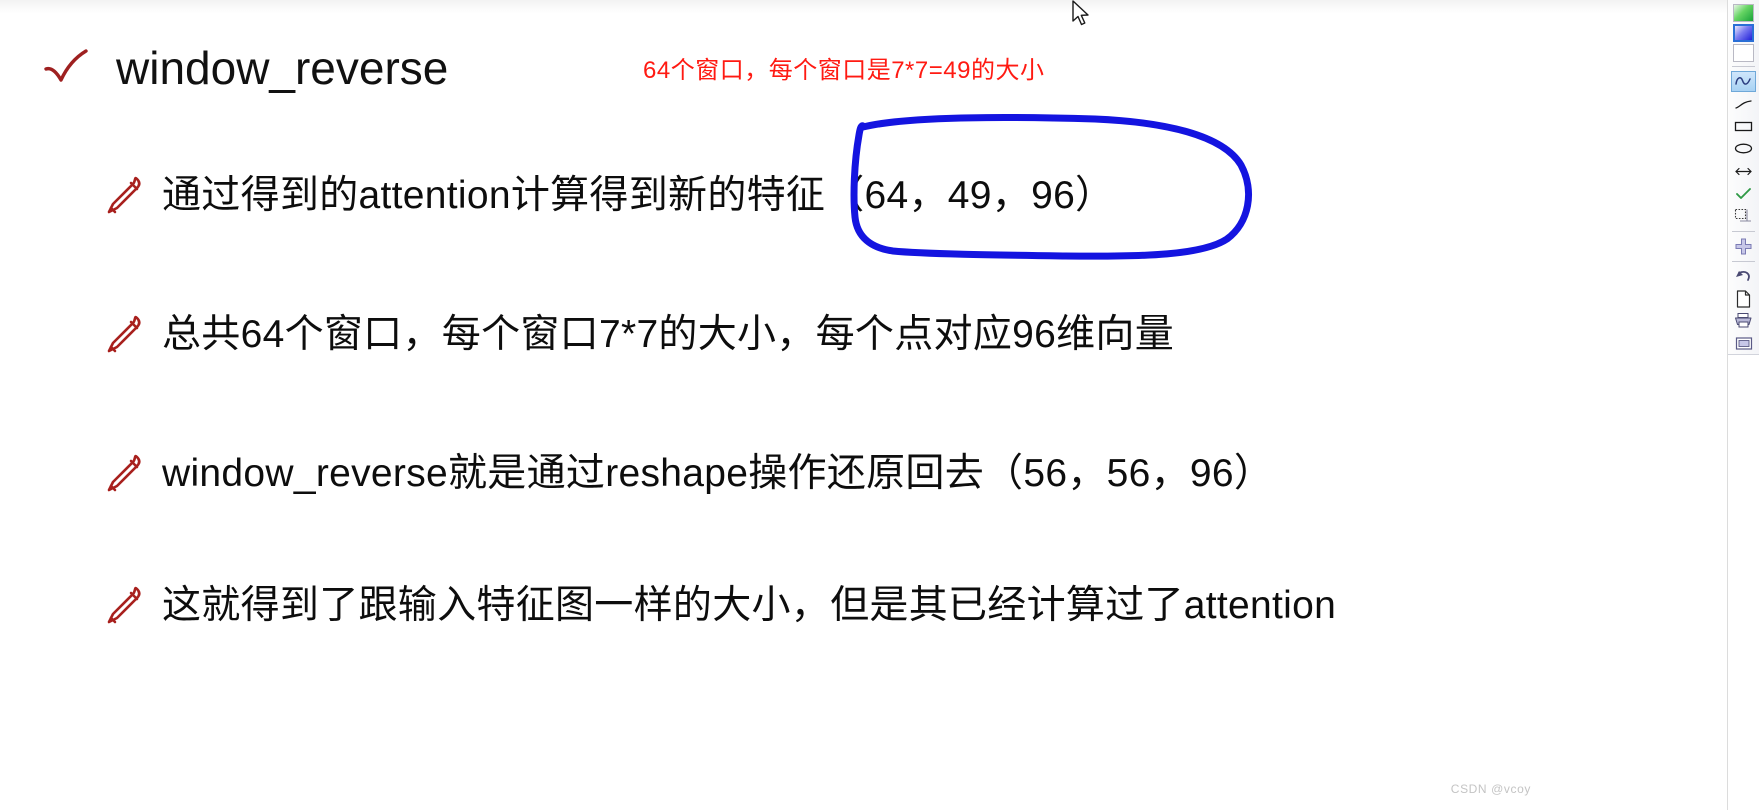  I want to click on undo-tool, so click(1743, 276).